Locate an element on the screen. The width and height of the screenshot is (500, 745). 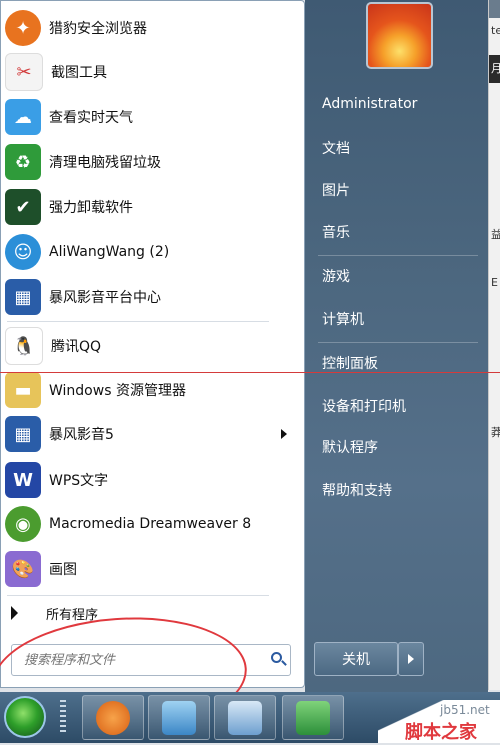
program-label: 腾讯QQ is located at coordinates (76, 347).